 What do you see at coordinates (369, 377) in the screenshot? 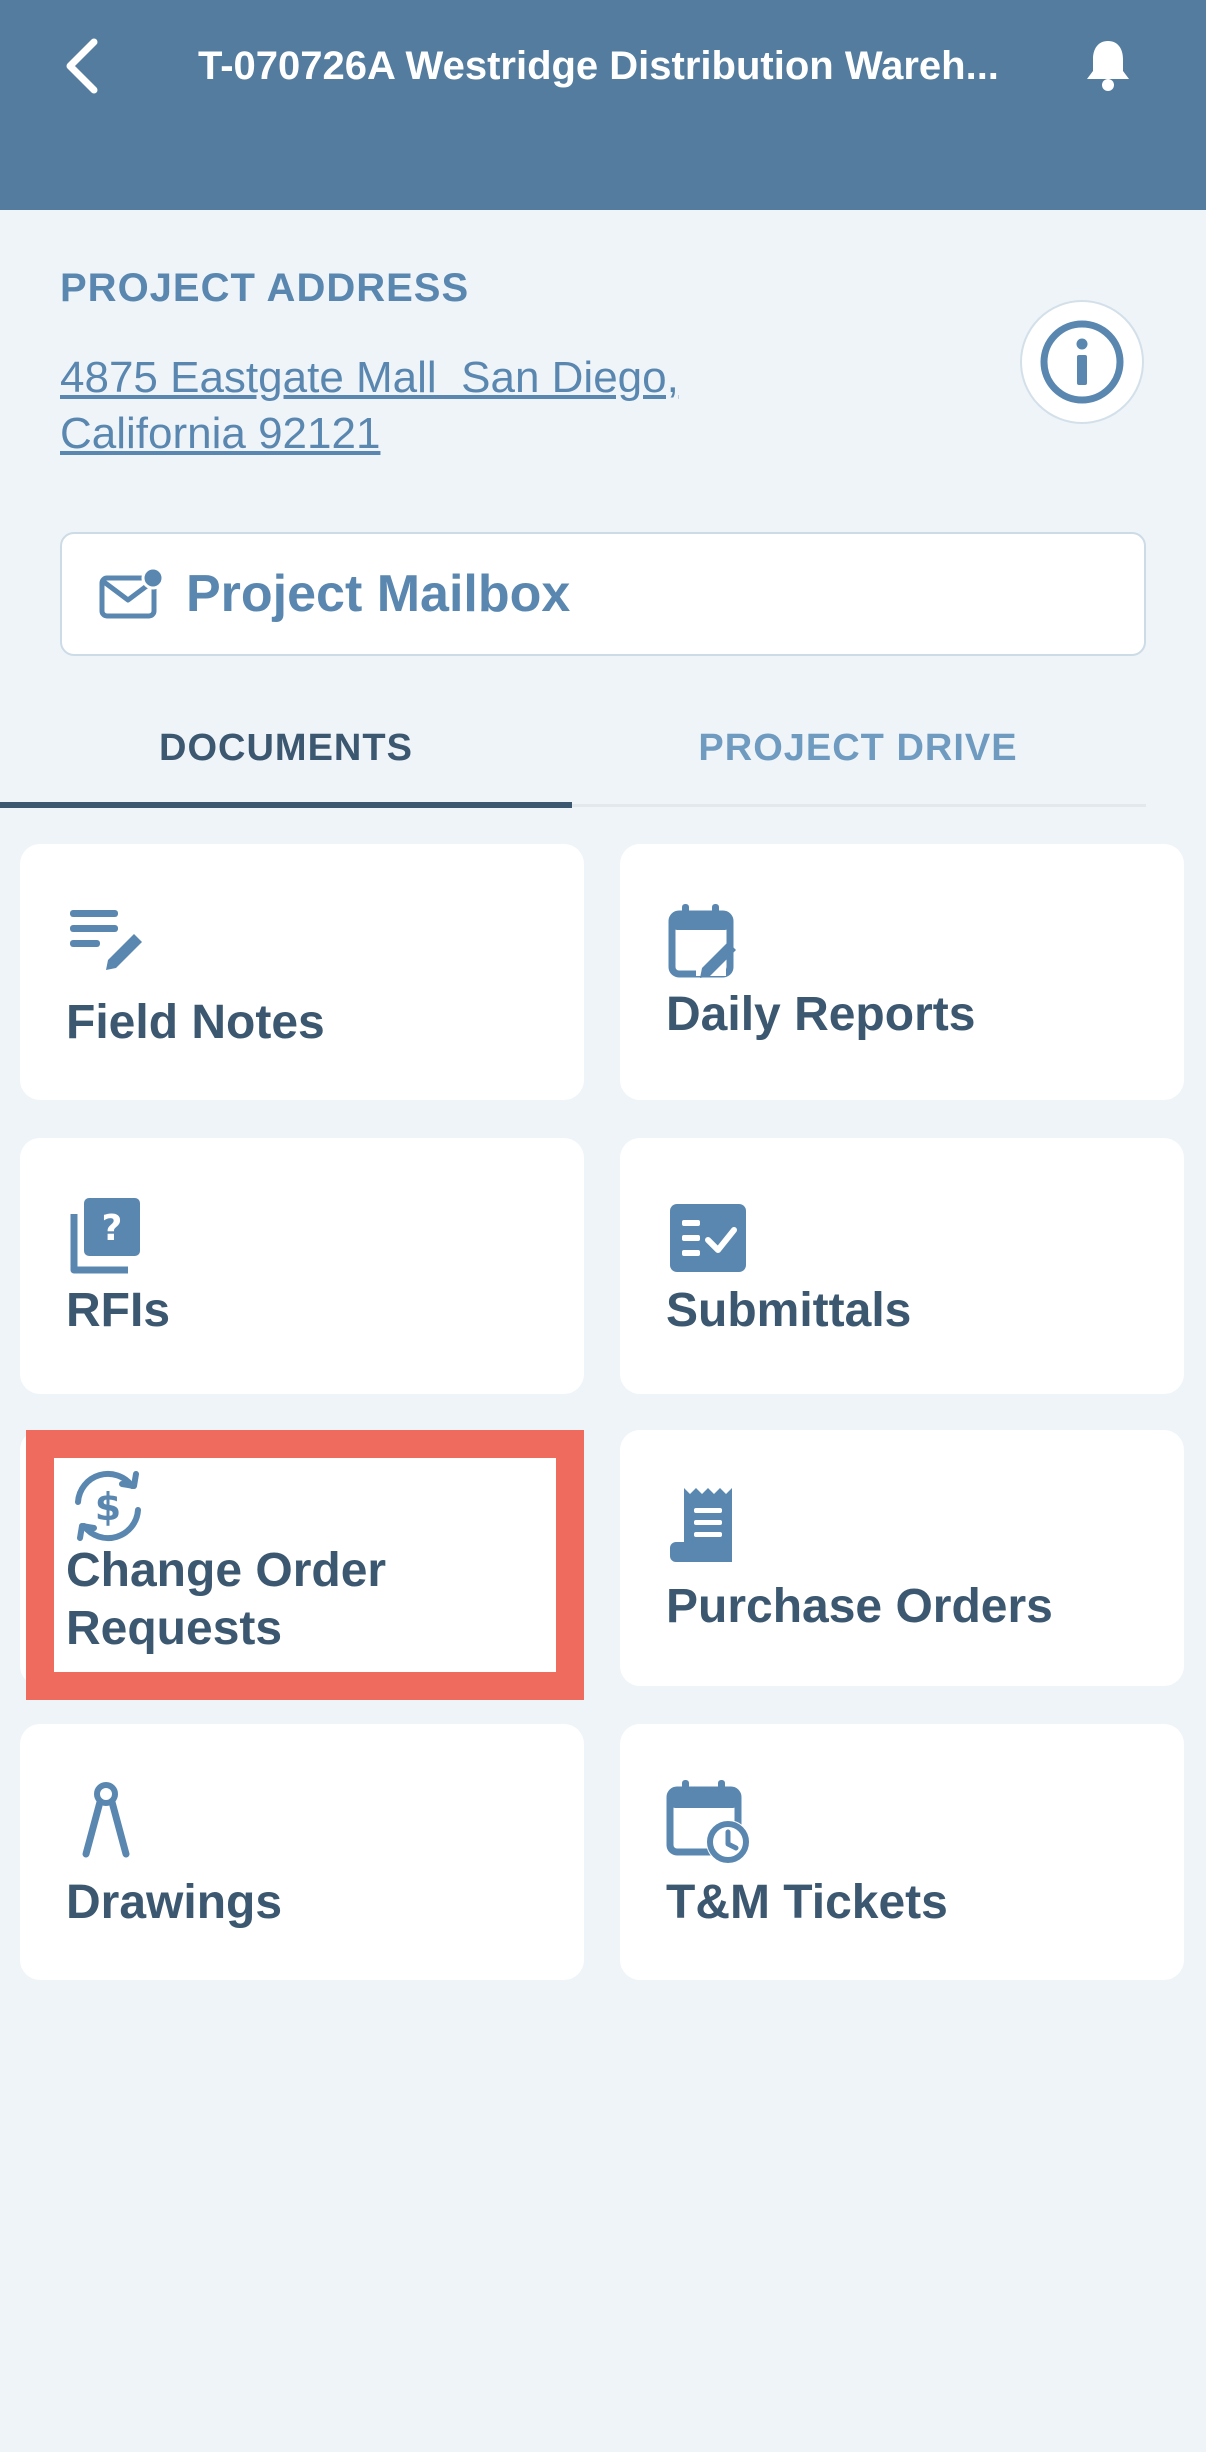
I see `address-line-1: 4875 Eastgate Mall San Diego,` at bounding box center [369, 377].